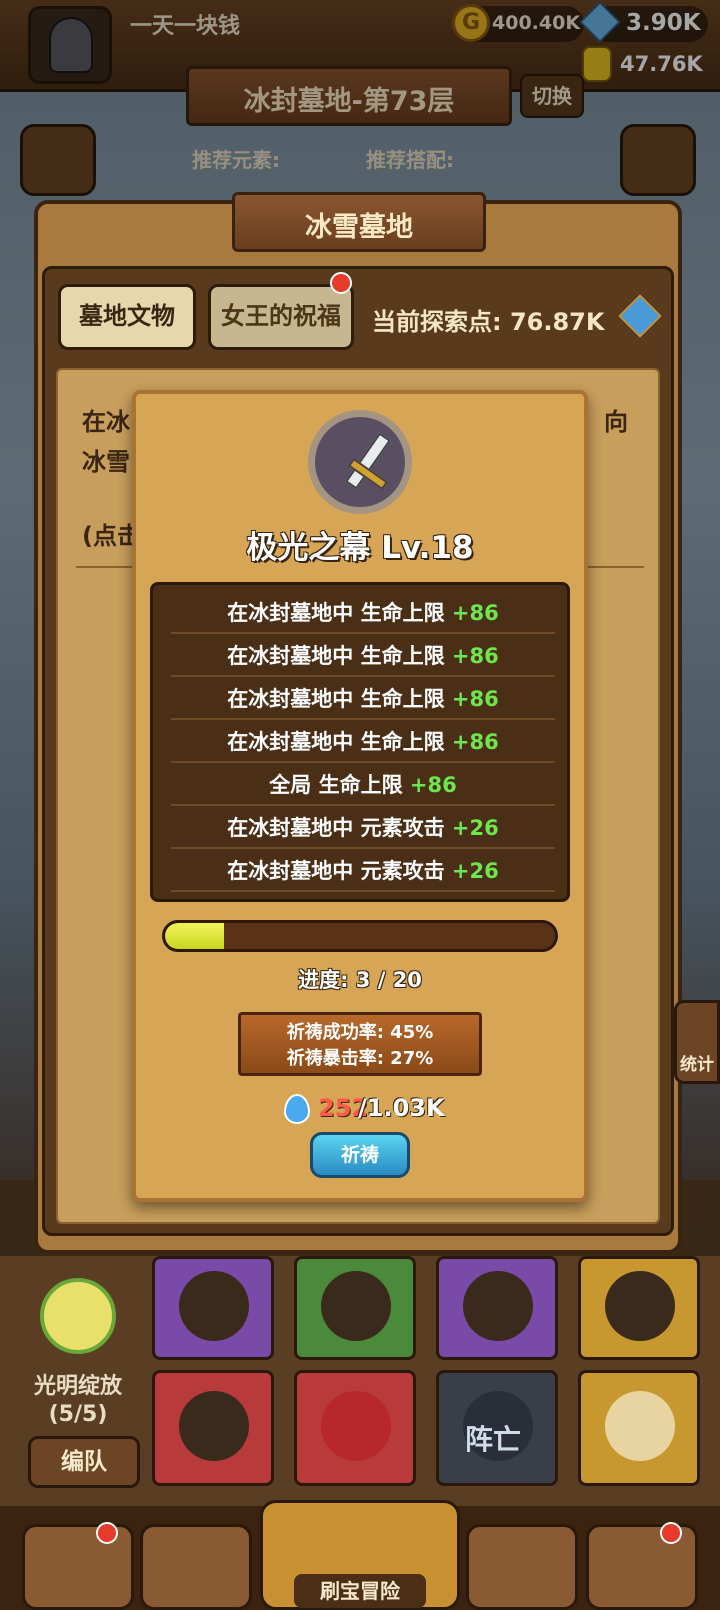 The height and width of the screenshot is (1610, 720). Describe the element at coordinates (297, 1109) in the screenshot. I see `water-drop-icon` at that location.